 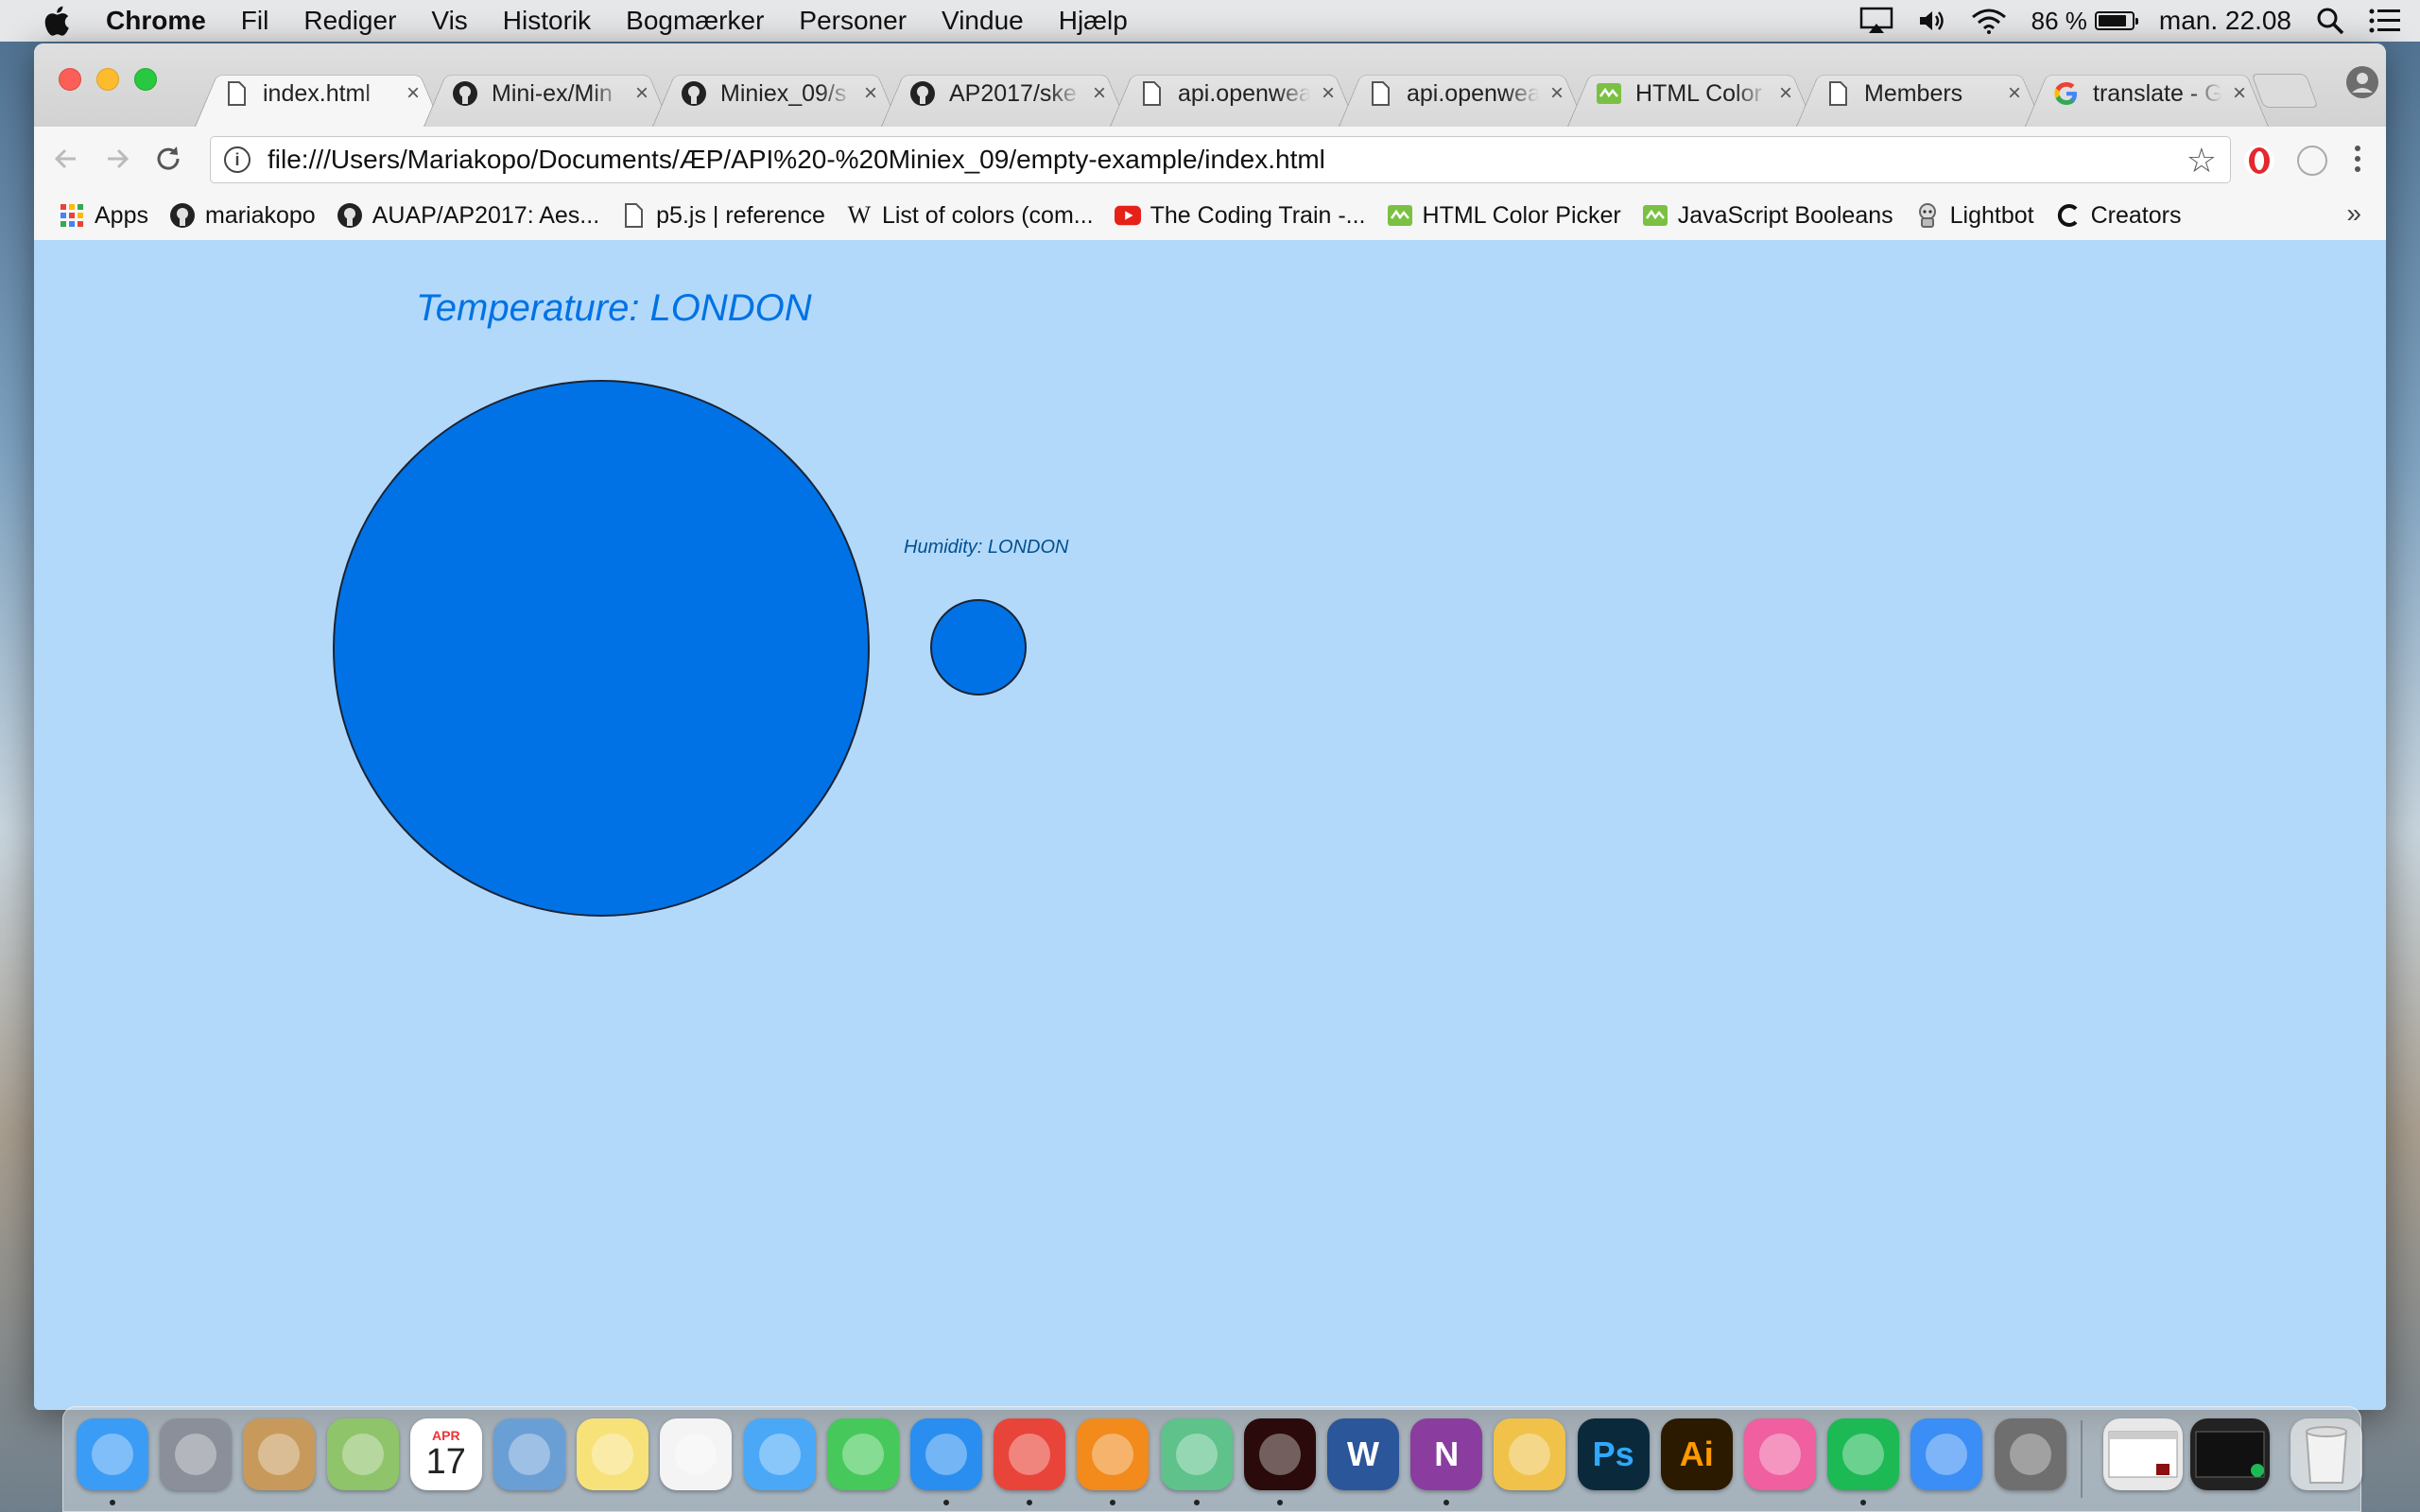 What do you see at coordinates (1767, 216) in the screenshot?
I see `bookmark-javascript-booleans: JavaScript Booleans` at bounding box center [1767, 216].